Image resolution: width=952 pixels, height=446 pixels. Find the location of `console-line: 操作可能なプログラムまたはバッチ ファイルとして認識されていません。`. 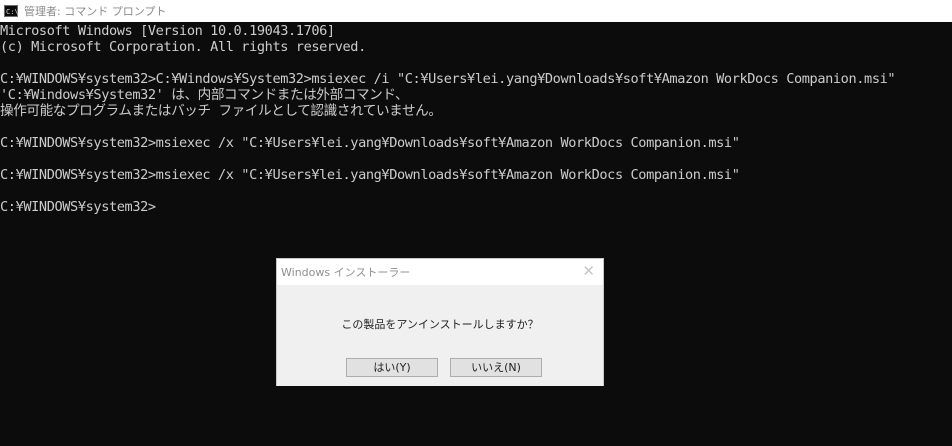

console-line: 操作可能なプログラムまたはバッチ ファイルとして認識されていません。 is located at coordinates (221, 111).